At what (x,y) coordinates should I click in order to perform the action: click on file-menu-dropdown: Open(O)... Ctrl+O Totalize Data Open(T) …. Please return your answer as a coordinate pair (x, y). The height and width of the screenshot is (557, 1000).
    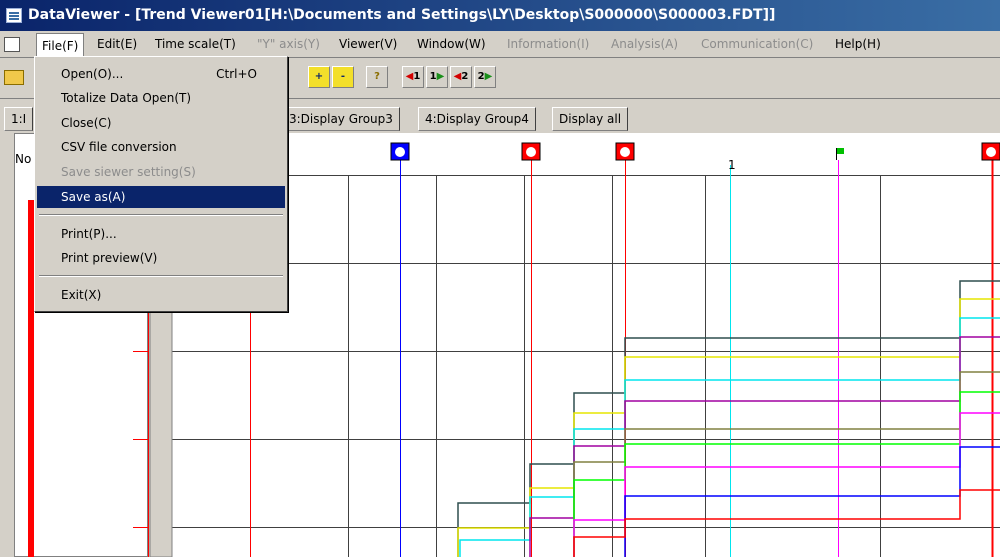
    Looking at the image, I should click on (161, 184).